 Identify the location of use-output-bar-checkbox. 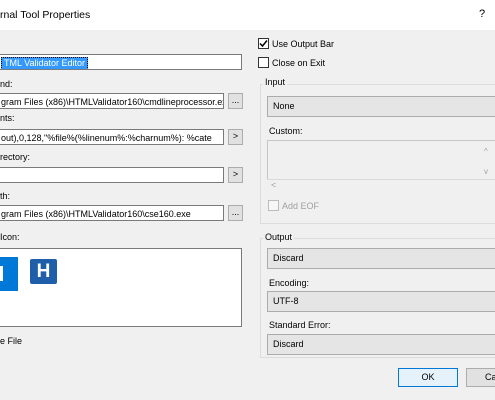
(263, 43).